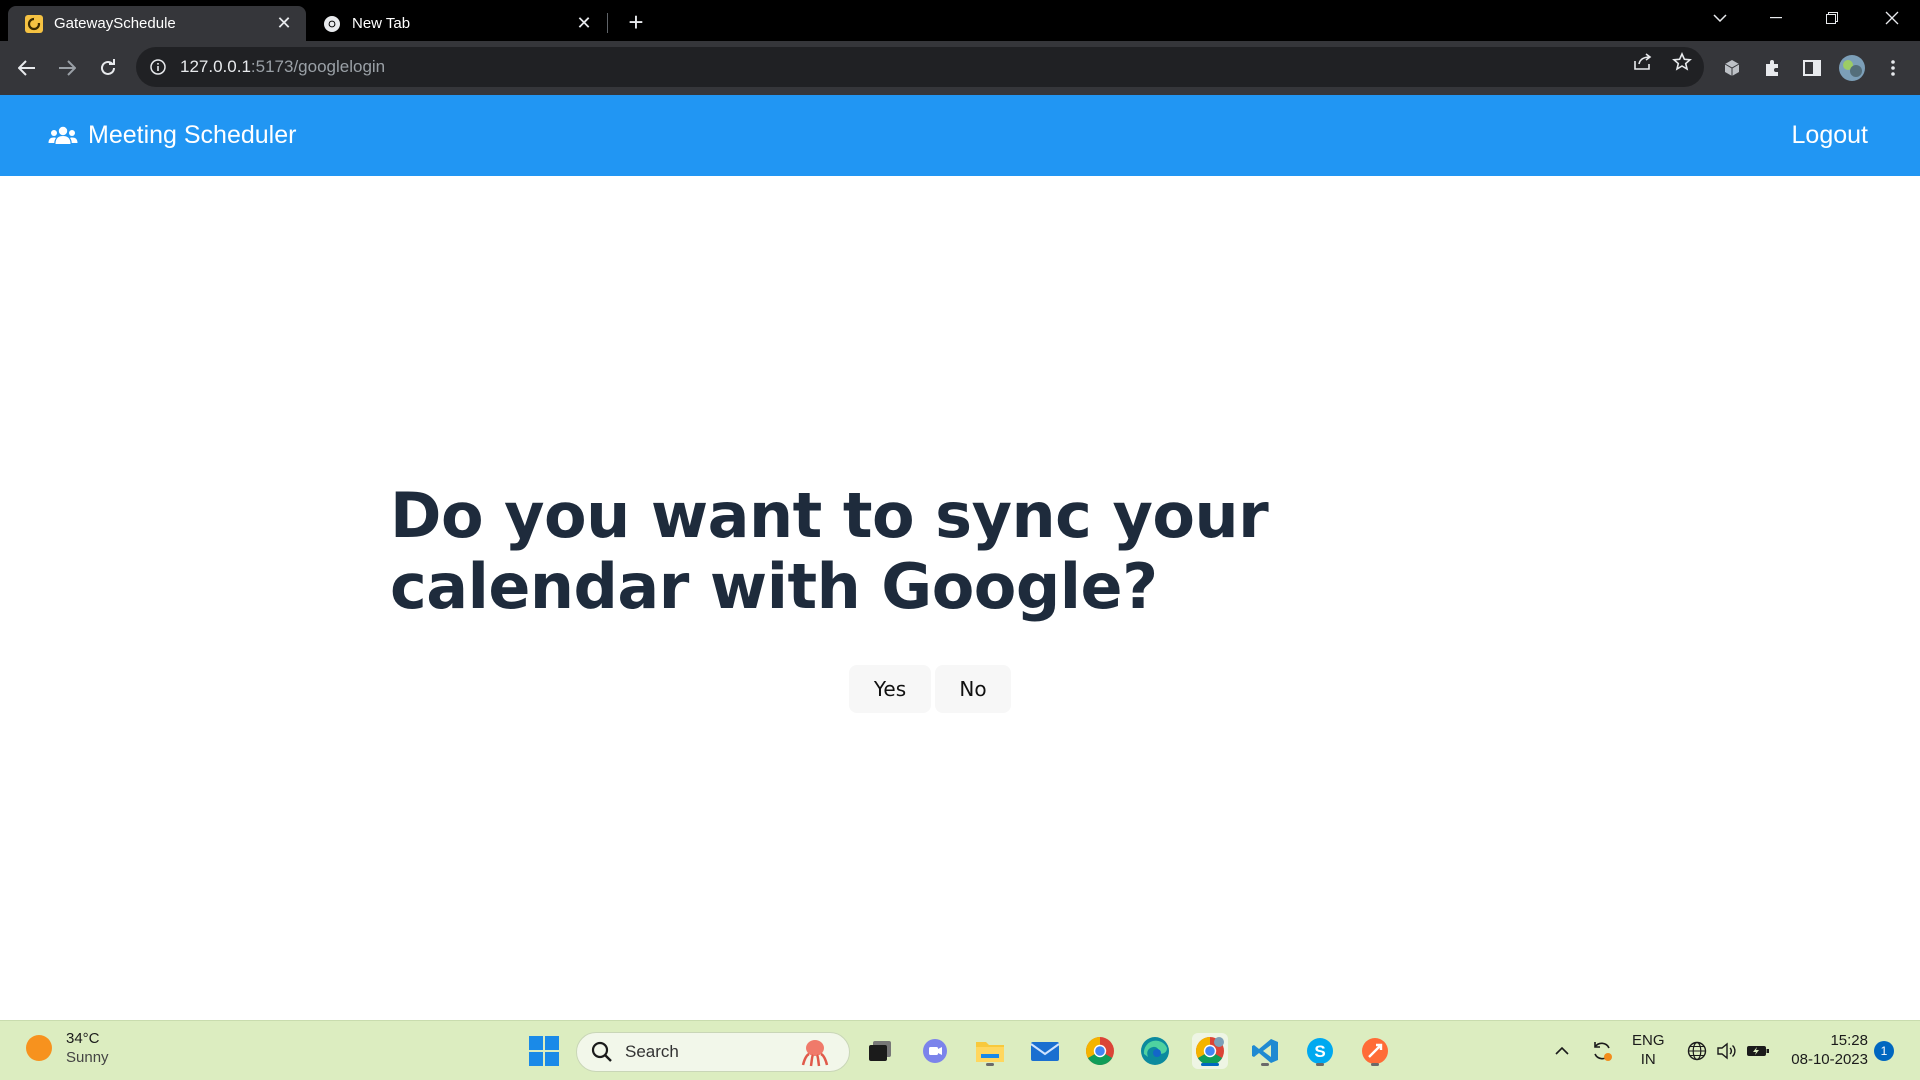 The height and width of the screenshot is (1080, 1920). I want to click on mail-icon, so click(1045, 1051).